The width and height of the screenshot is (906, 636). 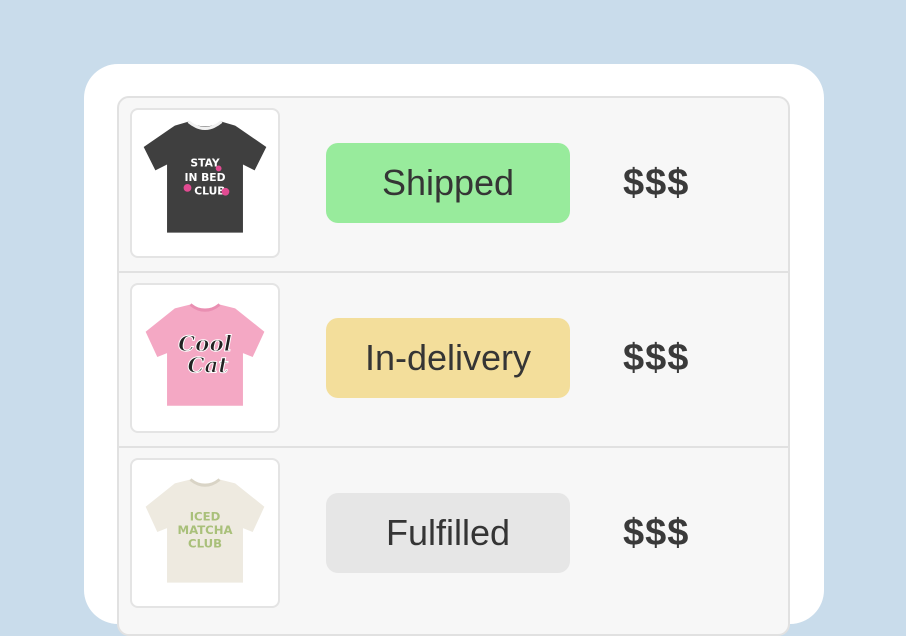 What do you see at coordinates (205, 516) in the screenshot?
I see `svg-text: ICED` at bounding box center [205, 516].